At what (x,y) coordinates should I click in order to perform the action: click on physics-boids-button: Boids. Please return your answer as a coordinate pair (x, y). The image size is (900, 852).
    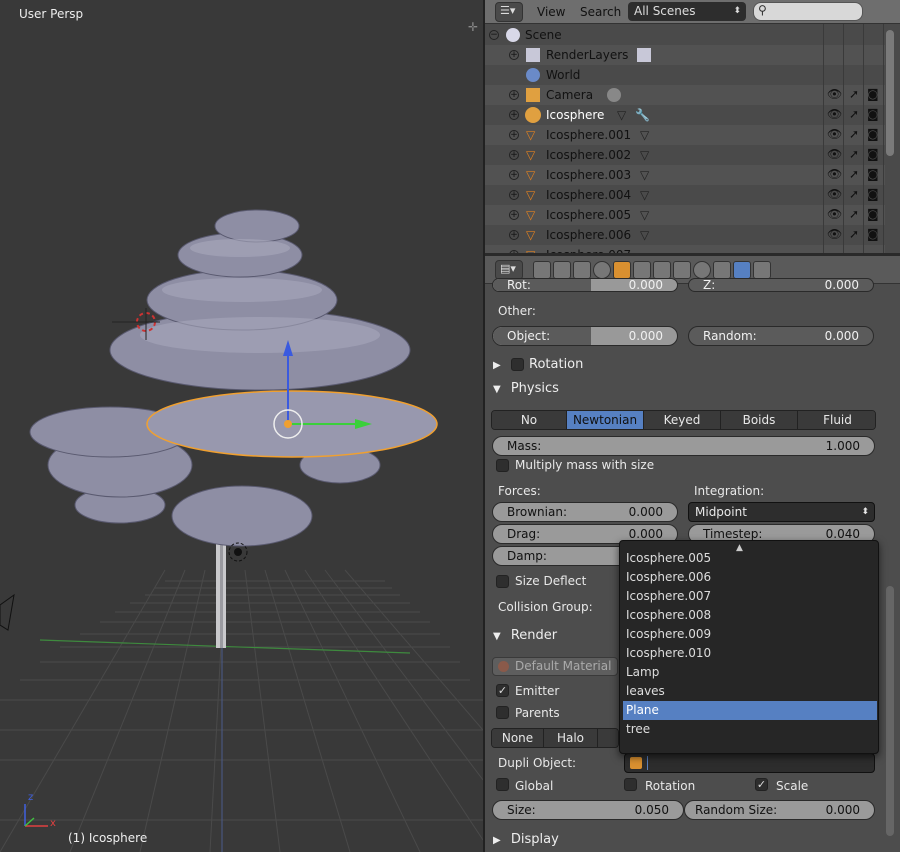
    Looking at the image, I should click on (759, 420).